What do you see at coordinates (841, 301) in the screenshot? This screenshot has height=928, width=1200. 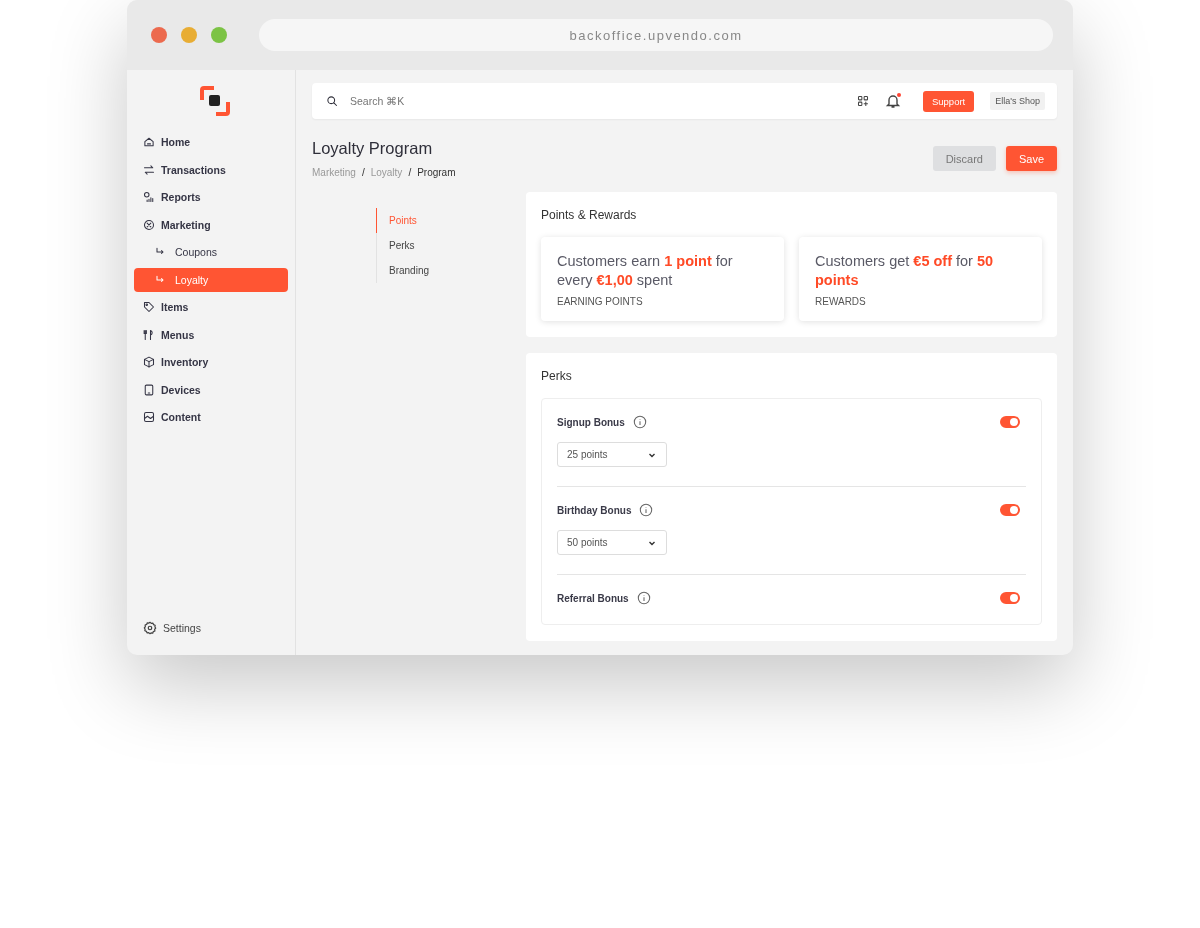 I see `summary-caption: REWARDS` at bounding box center [841, 301].